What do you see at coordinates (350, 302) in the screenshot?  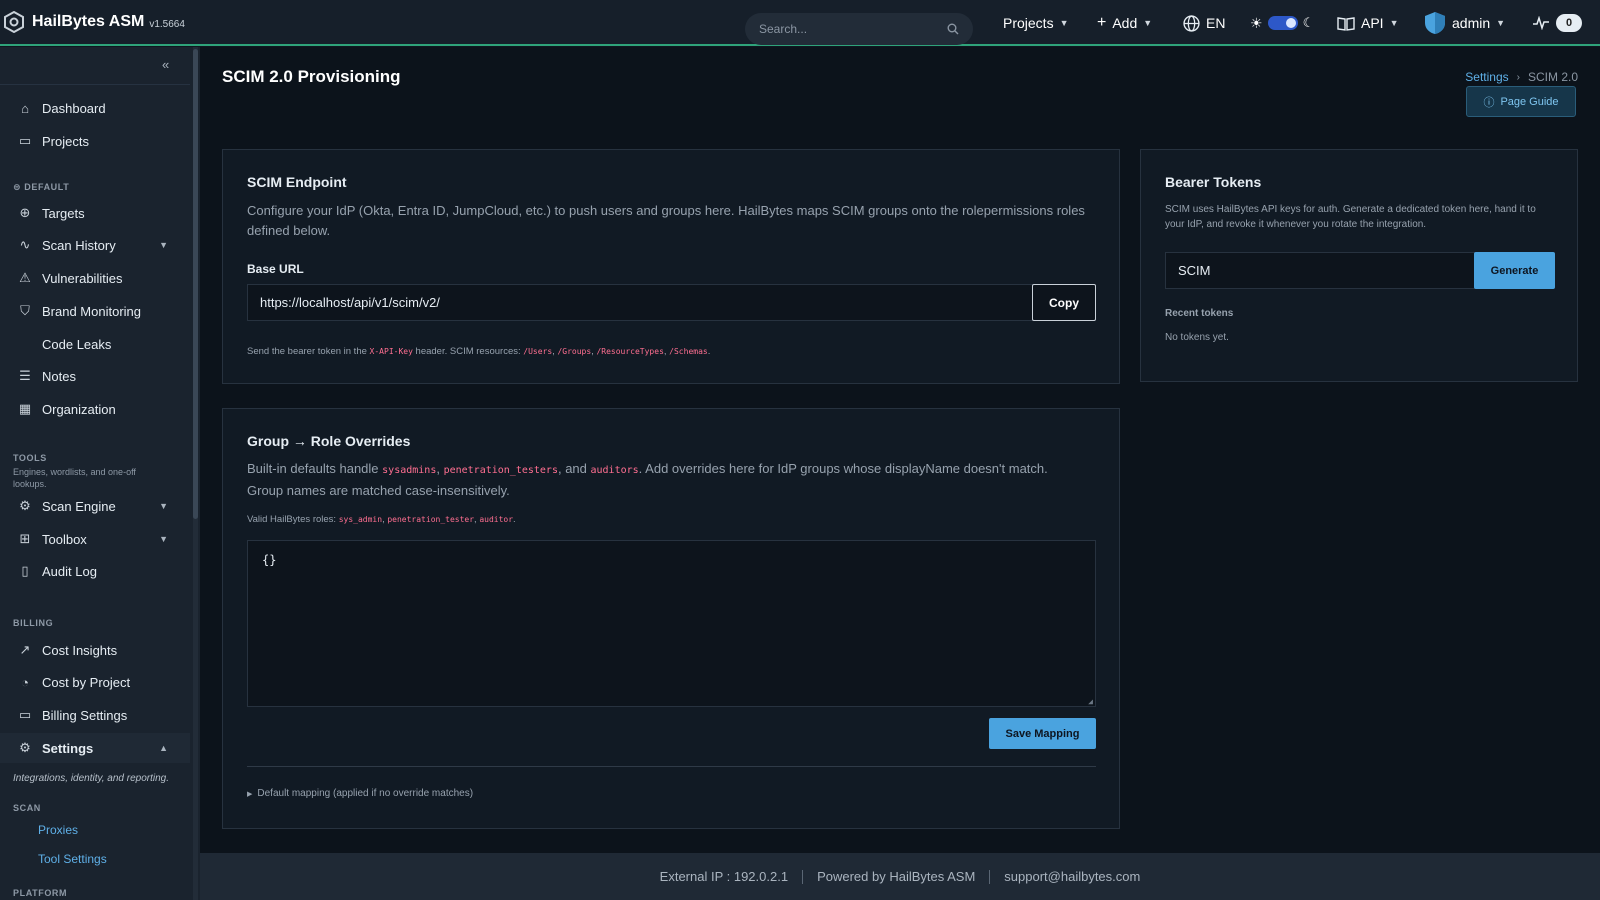 I see `base-url-value: https://localhost/api/v1/scim/v2/` at bounding box center [350, 302].